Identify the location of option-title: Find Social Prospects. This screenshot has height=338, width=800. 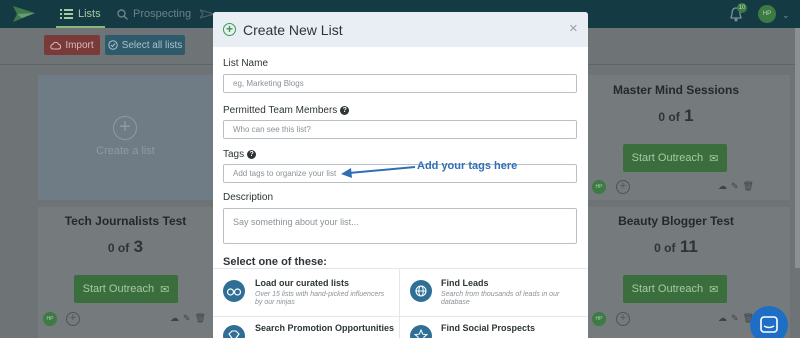
(488, 328).